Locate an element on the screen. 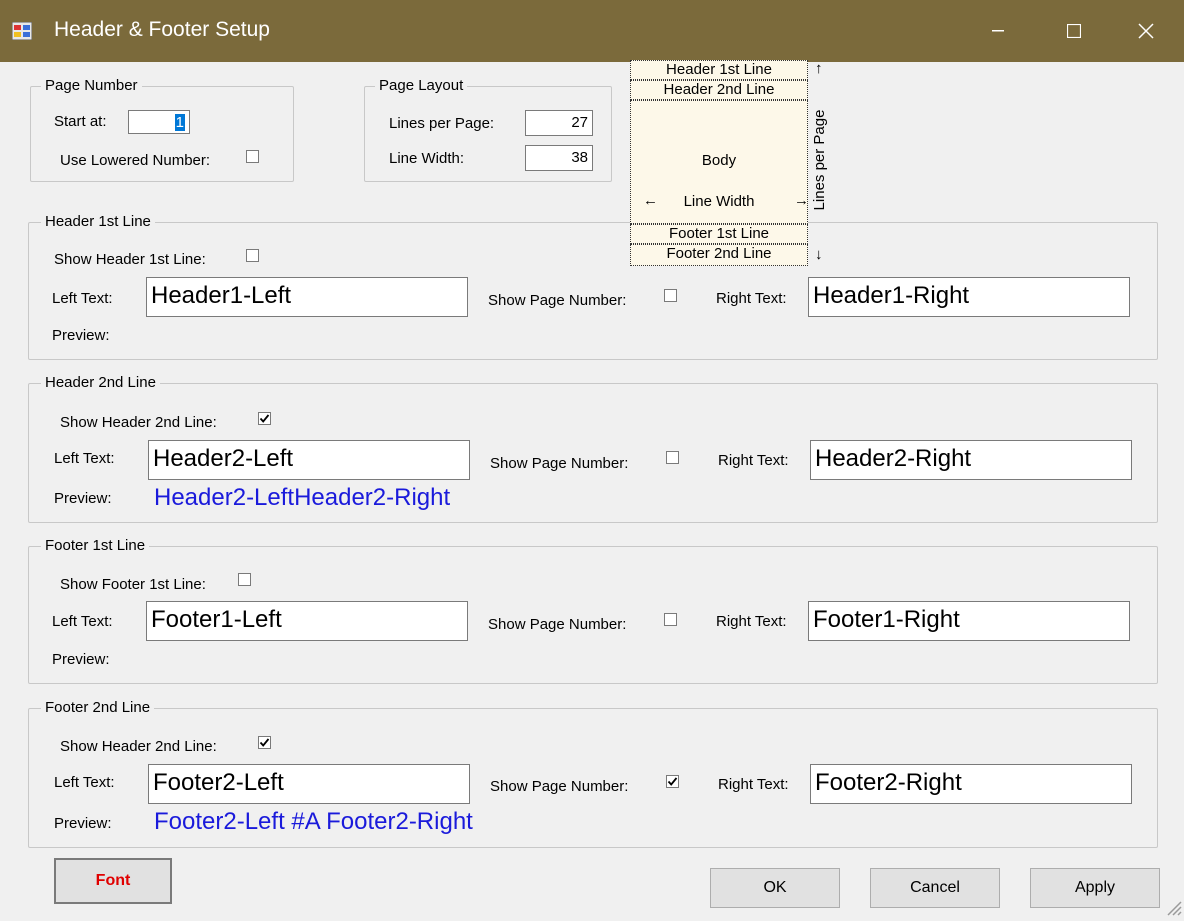 The width and height of the screenshot is (1184, 921). footer2-preview-label: Preview: is located at coordinates (83, 823).